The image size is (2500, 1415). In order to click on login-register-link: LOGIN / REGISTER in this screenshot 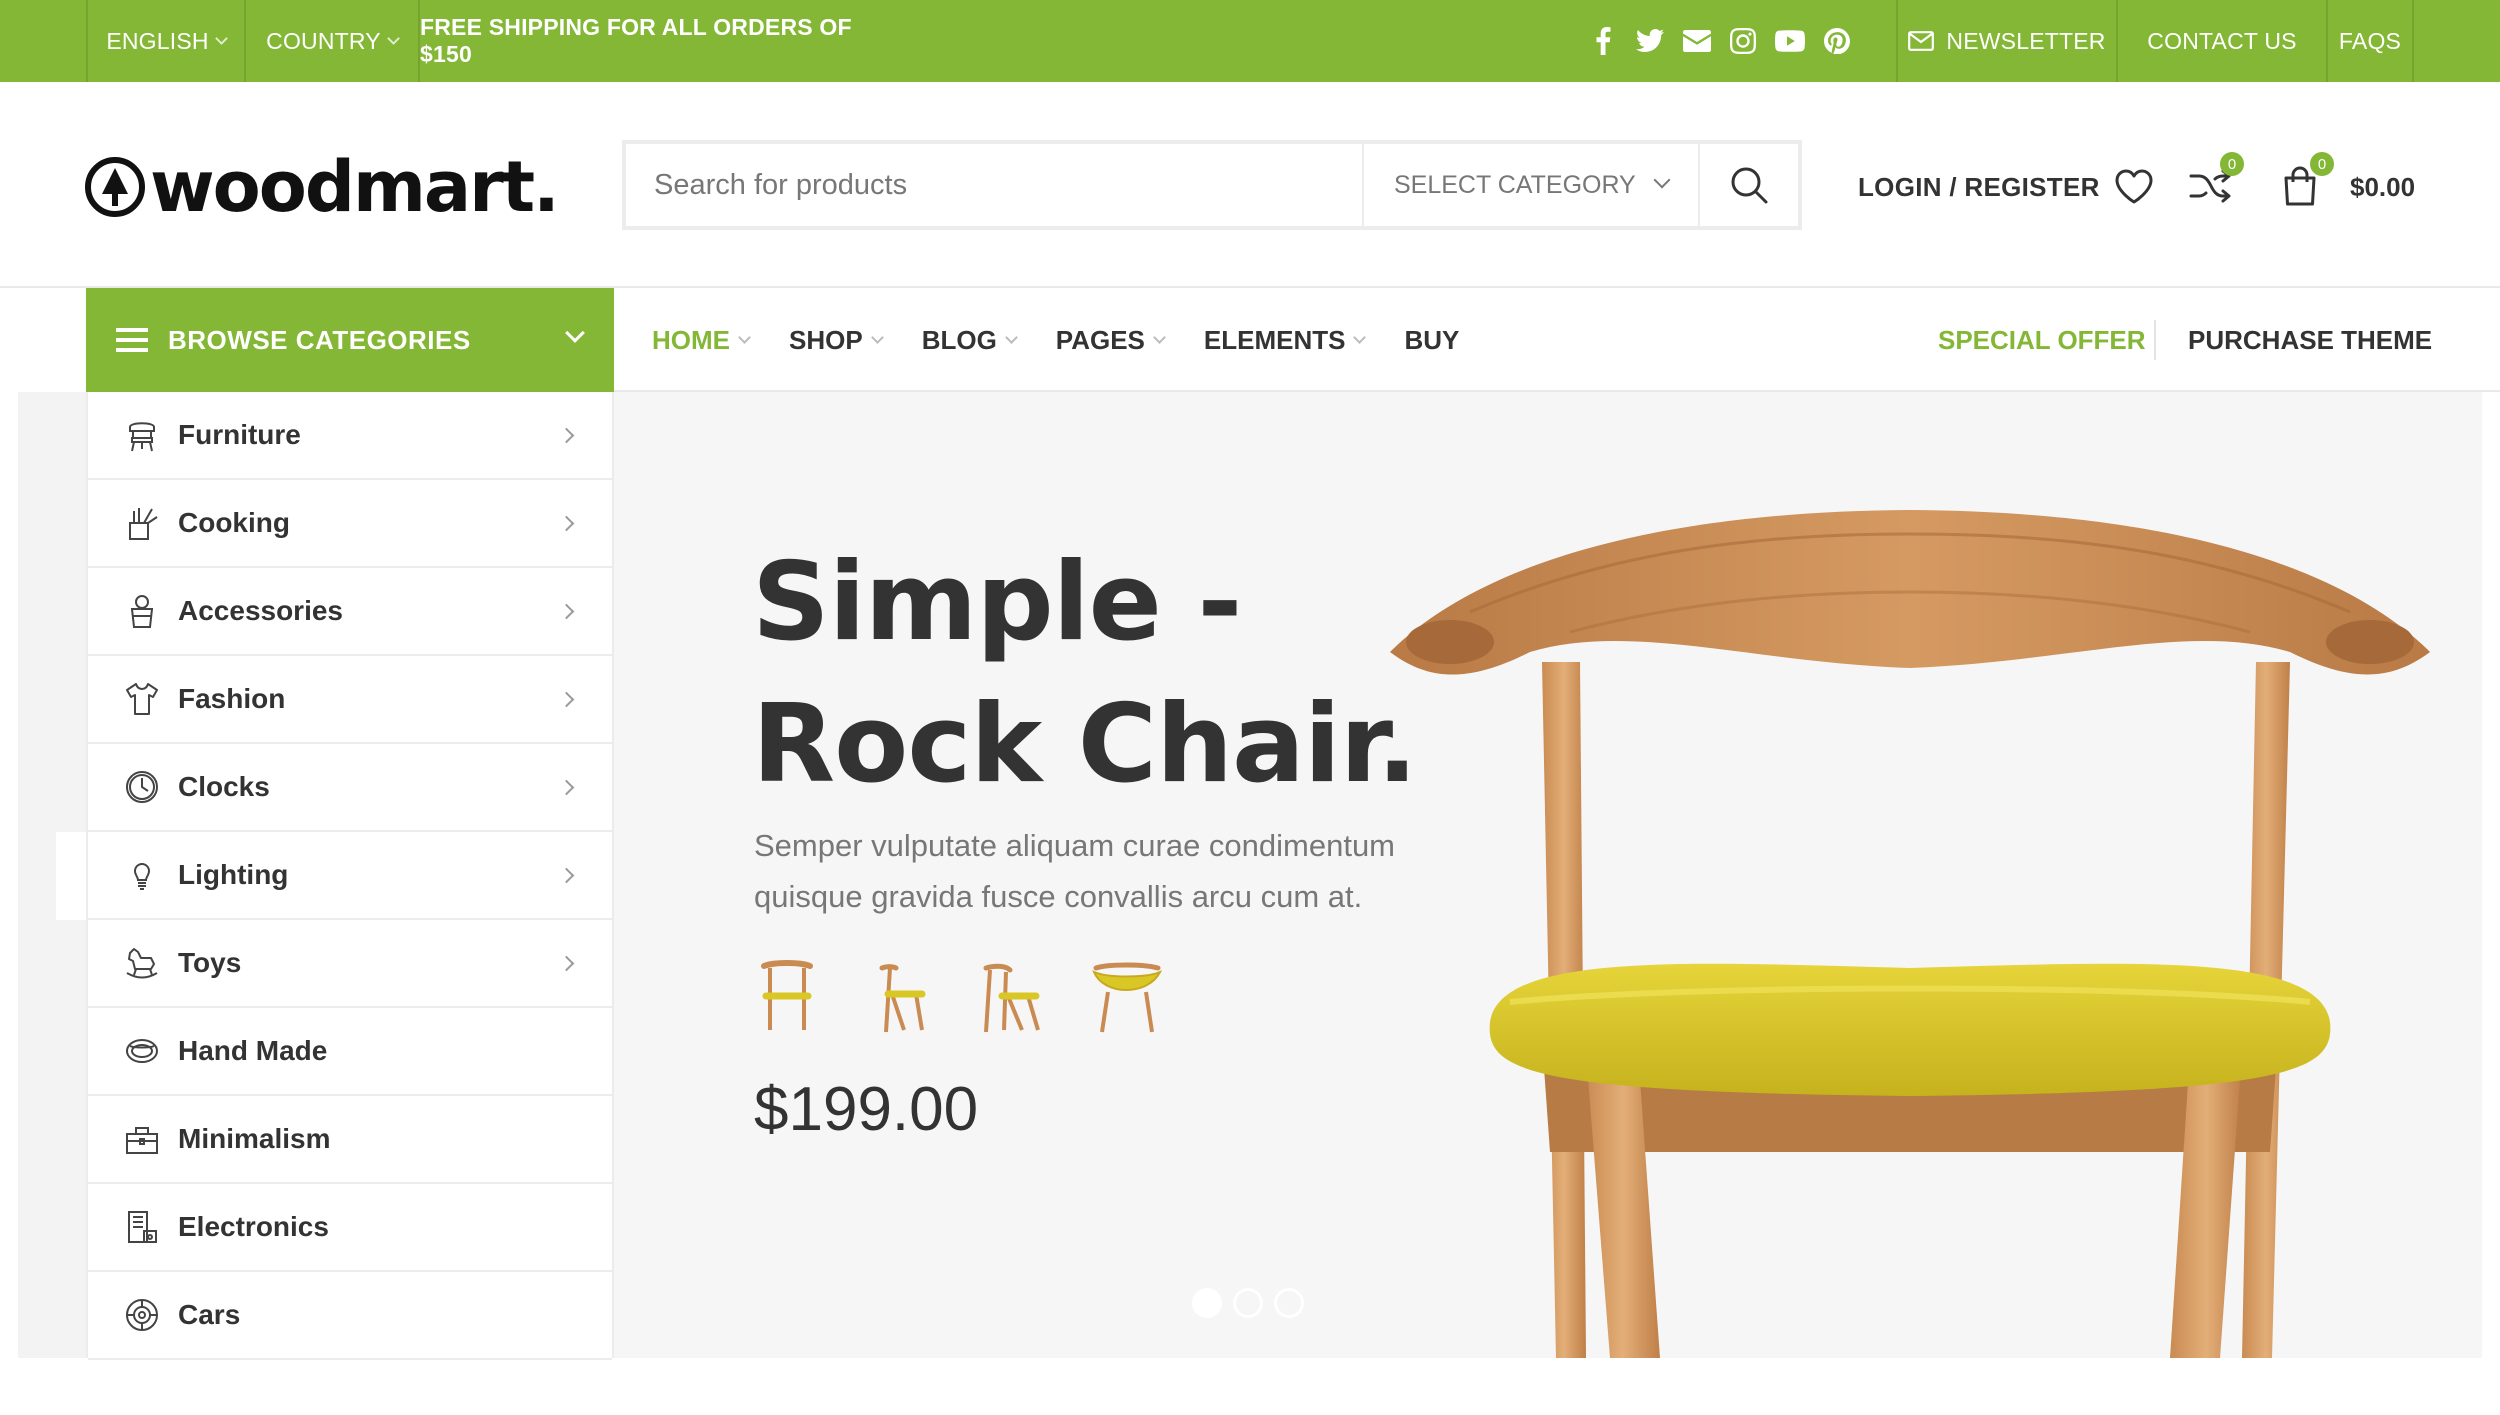, I will do `click(1979, 187)`.